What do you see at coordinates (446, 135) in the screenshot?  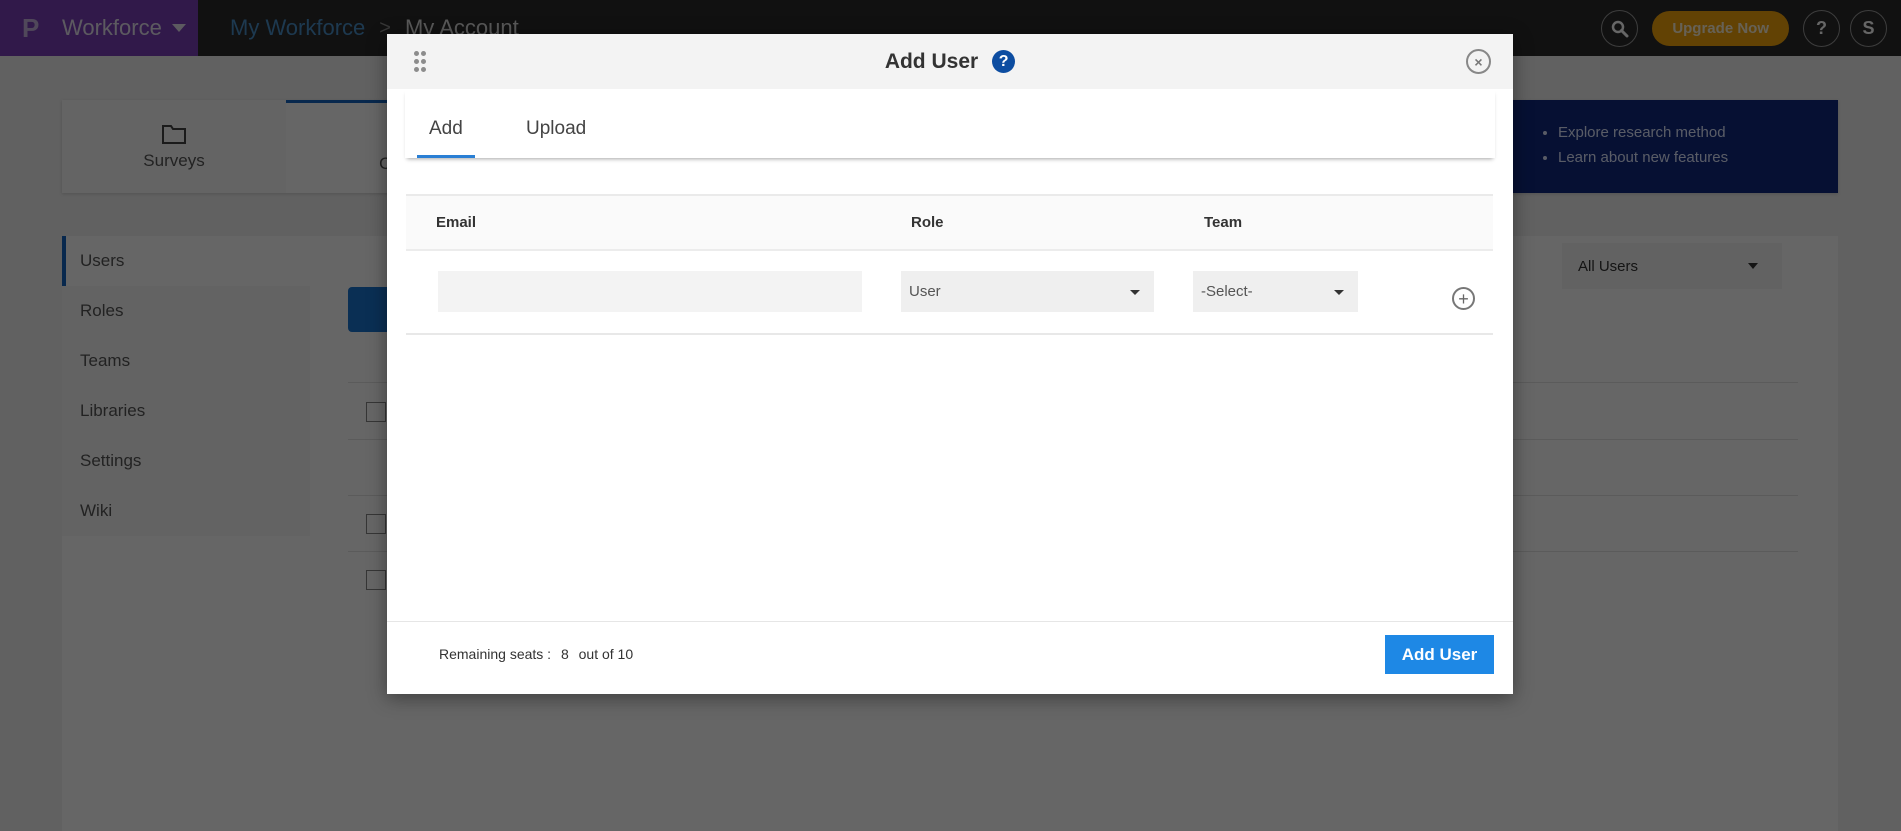 I see `tab-add: Add` at bounding box center [446, 135].